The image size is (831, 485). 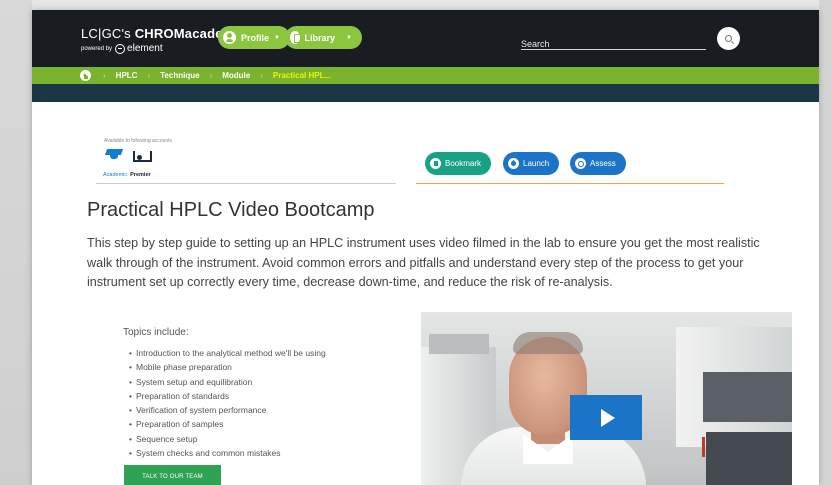 I want to click on account-academic: Academic, so click(x=115, y=175).